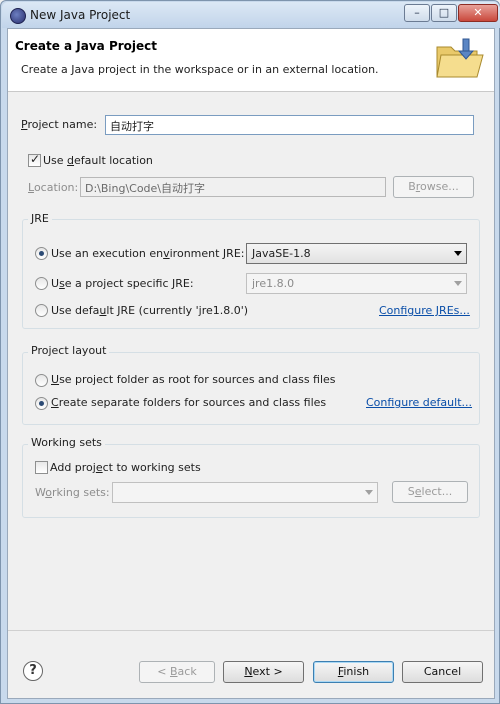 This screenshot has width=500, height=704. I want to click on title-bar: New Java Project – □ ✕, so click(251, 15).